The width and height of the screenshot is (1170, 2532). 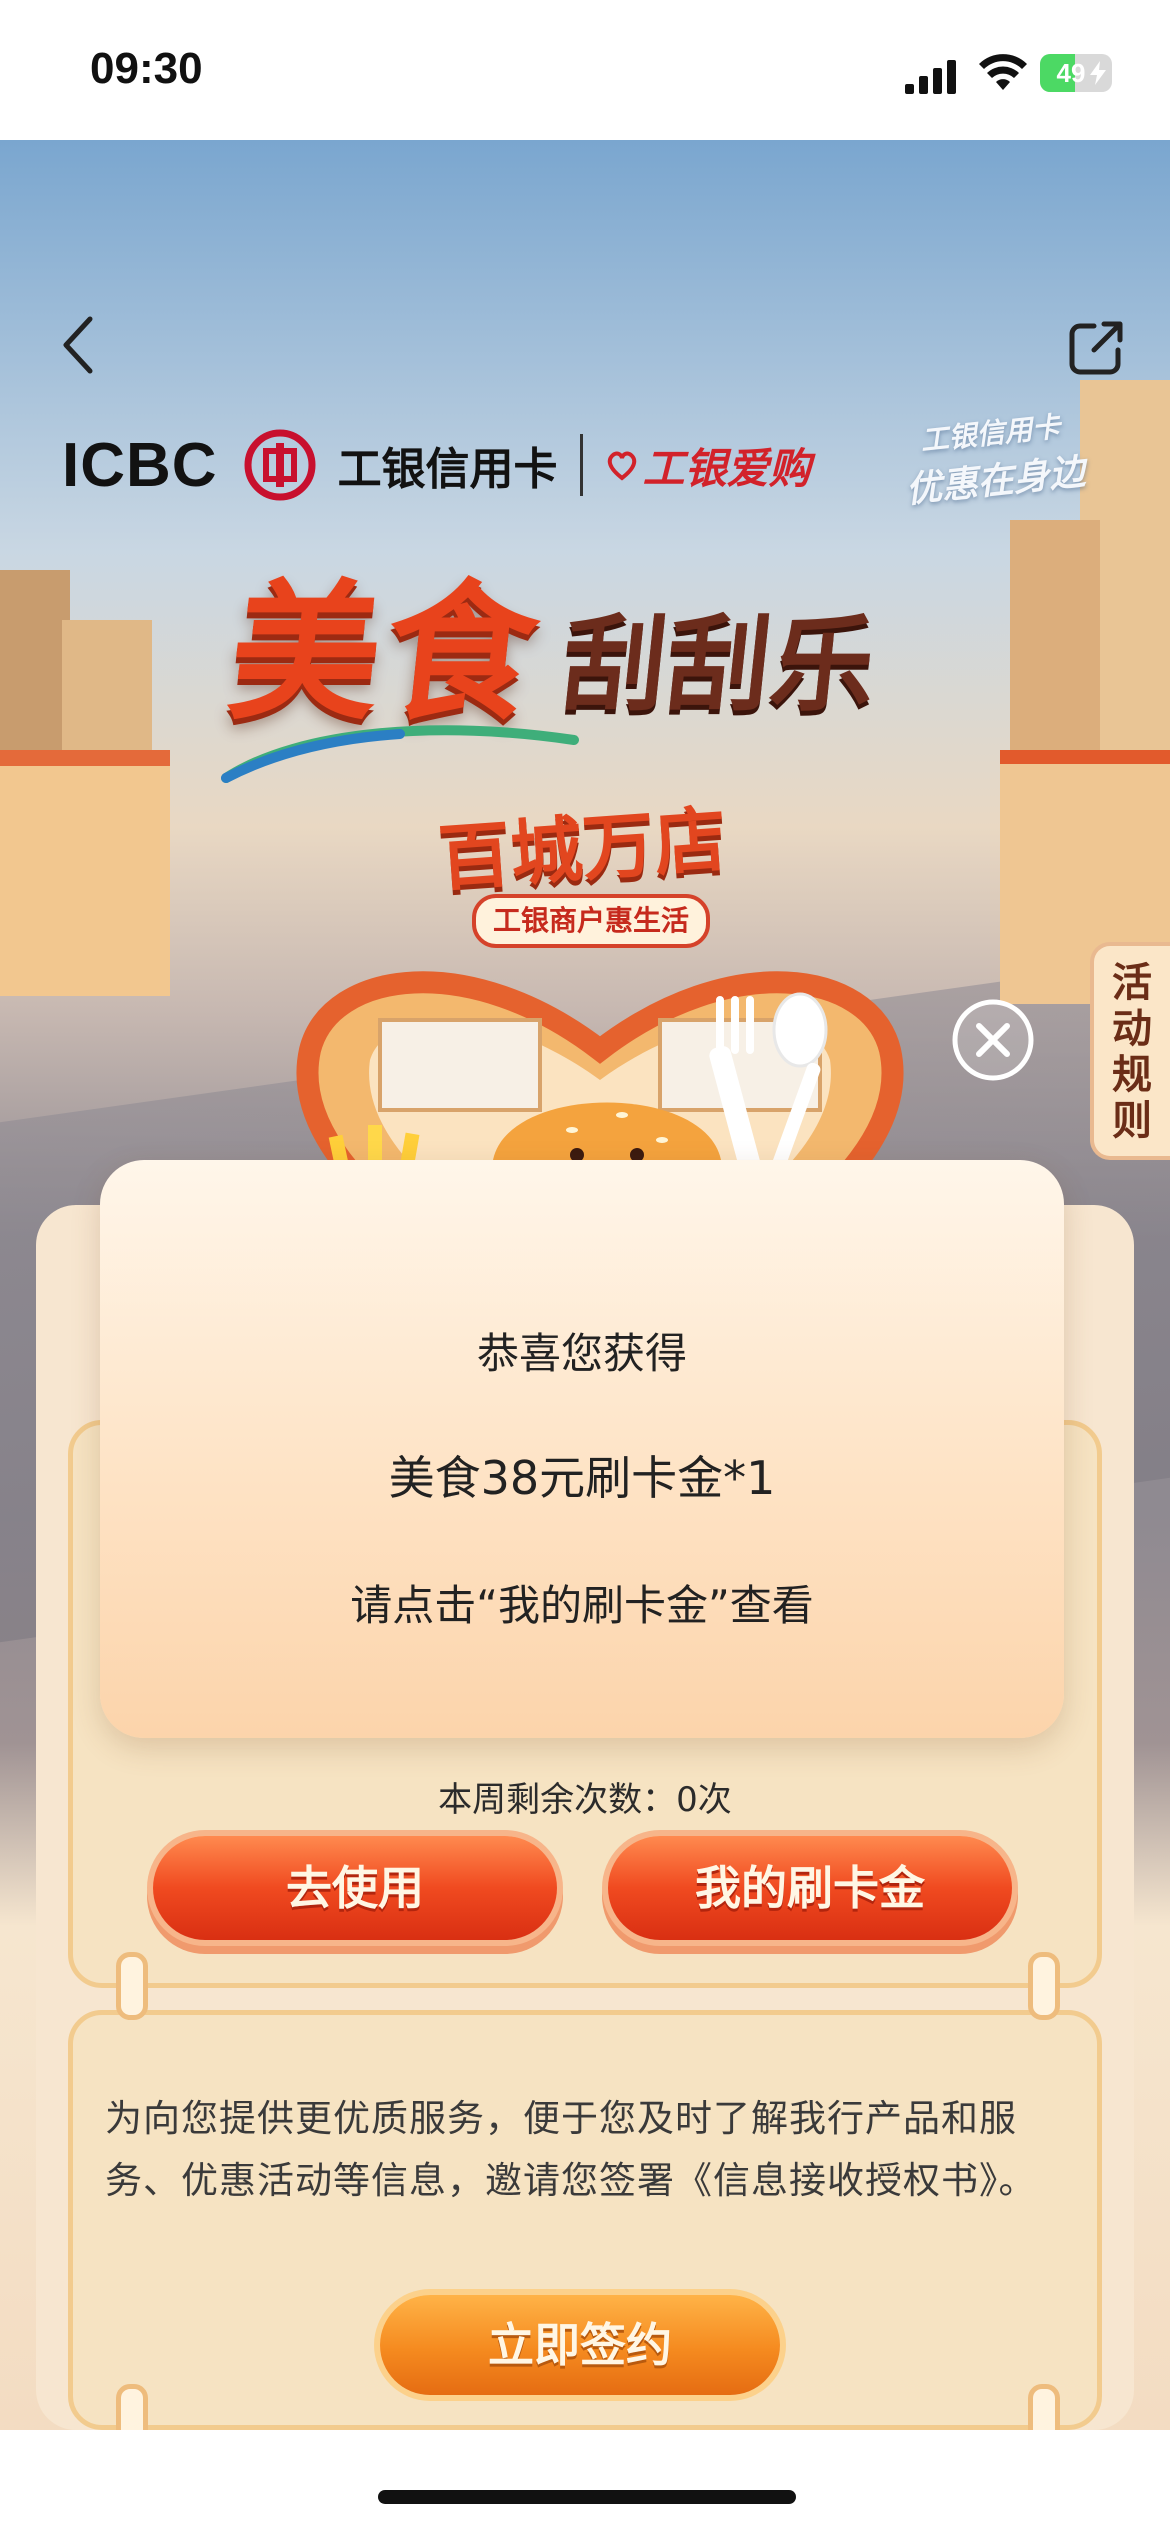 I want to click on title-main: 美食, so click(x=386, y=654).